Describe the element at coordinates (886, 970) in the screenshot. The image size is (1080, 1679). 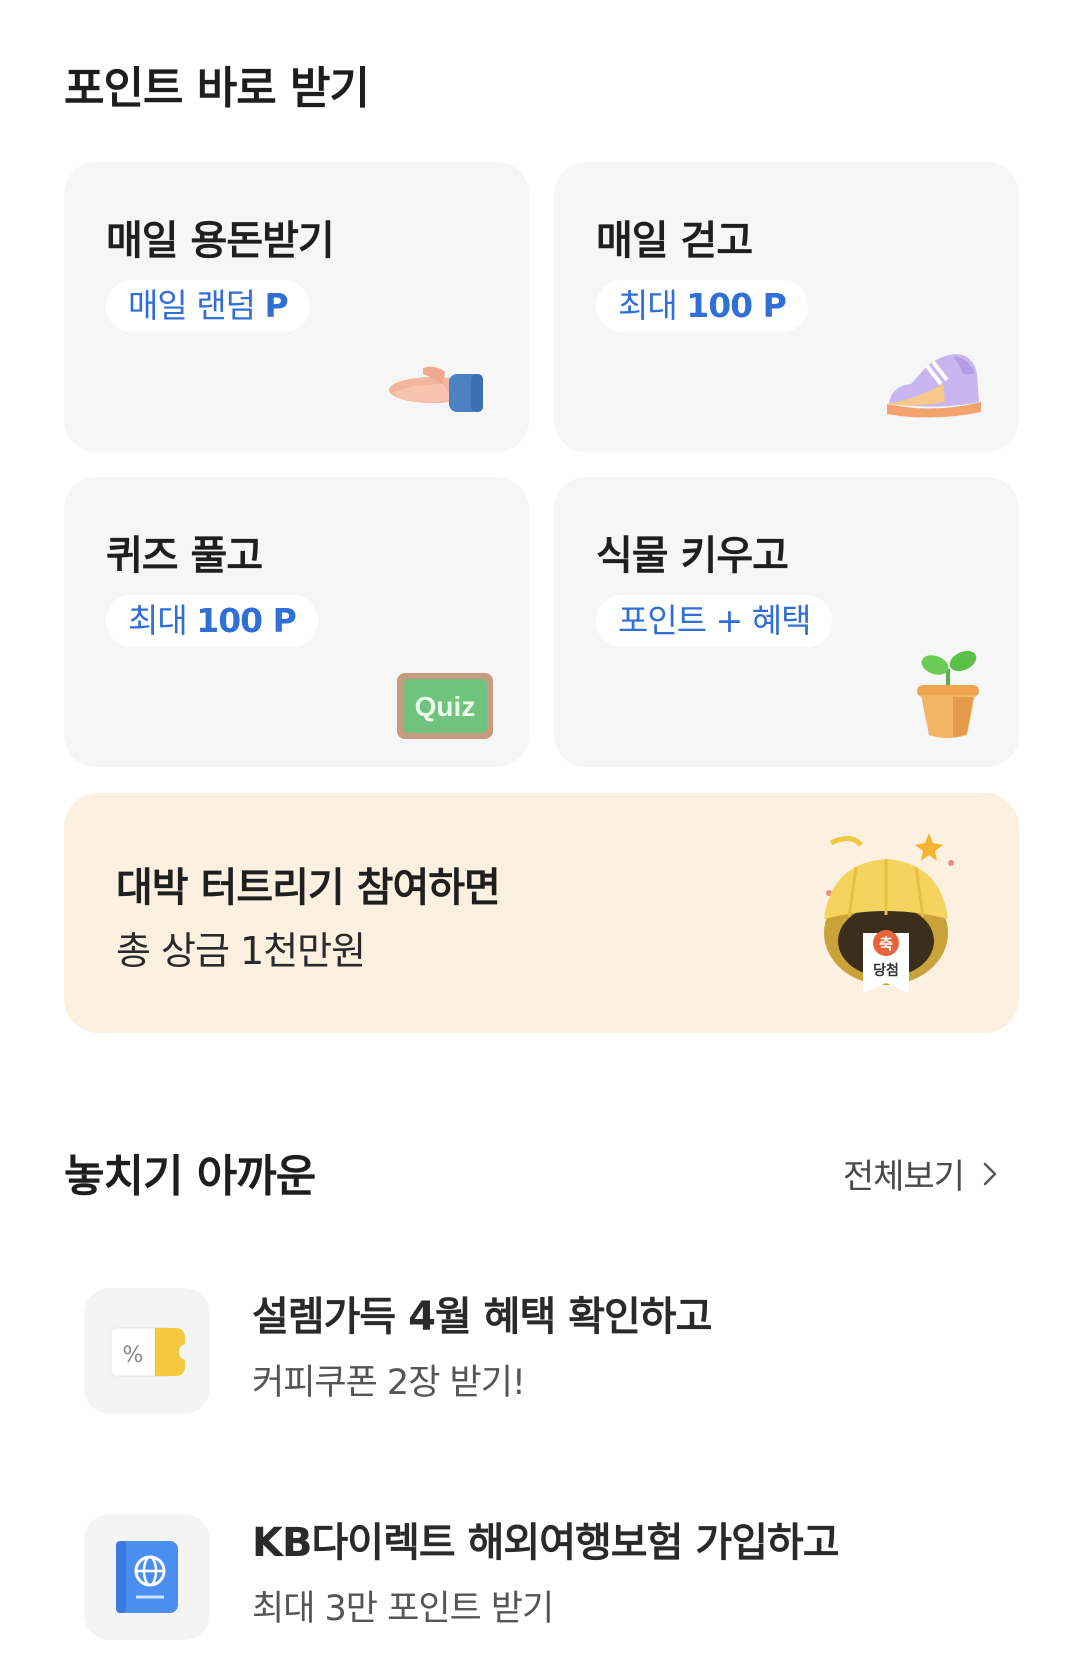
I see `badge-bottom-text: 당첨` at that location.